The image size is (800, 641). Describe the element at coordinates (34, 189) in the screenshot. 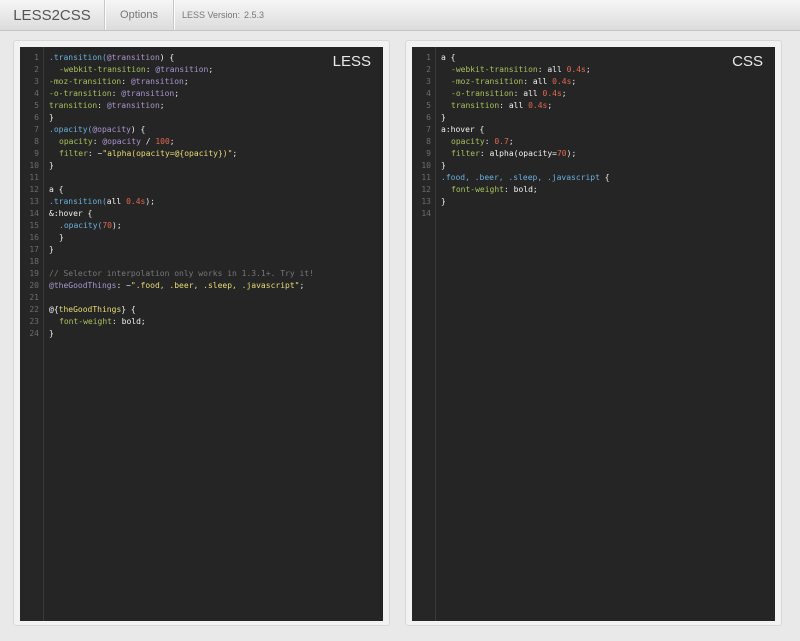

I see `line-number: 12` at that location.